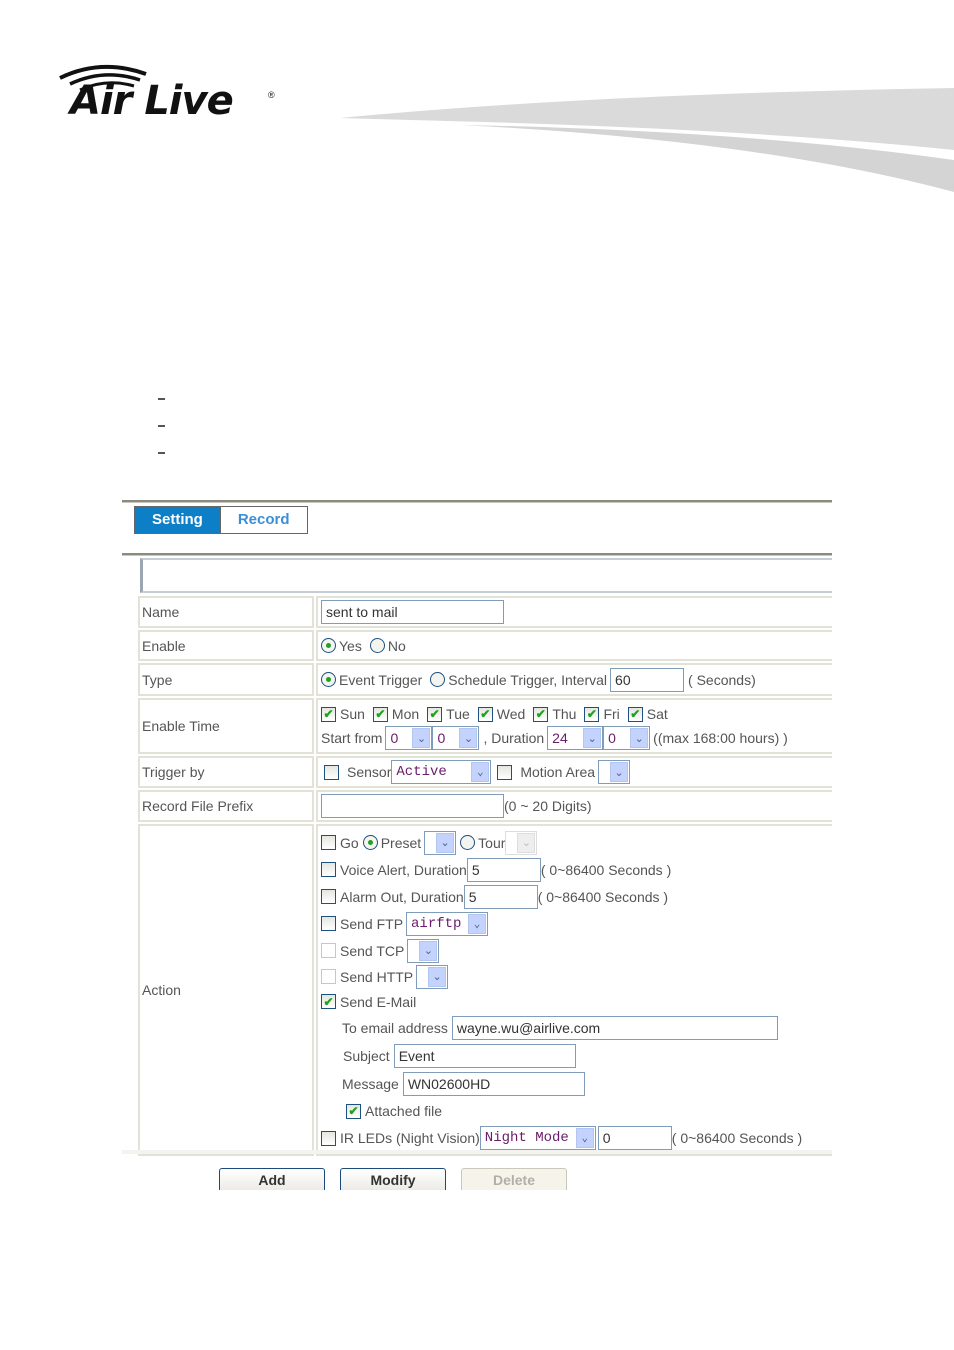 The image size is (954, 1350). I want to click on interval-input, so click(647, 679).